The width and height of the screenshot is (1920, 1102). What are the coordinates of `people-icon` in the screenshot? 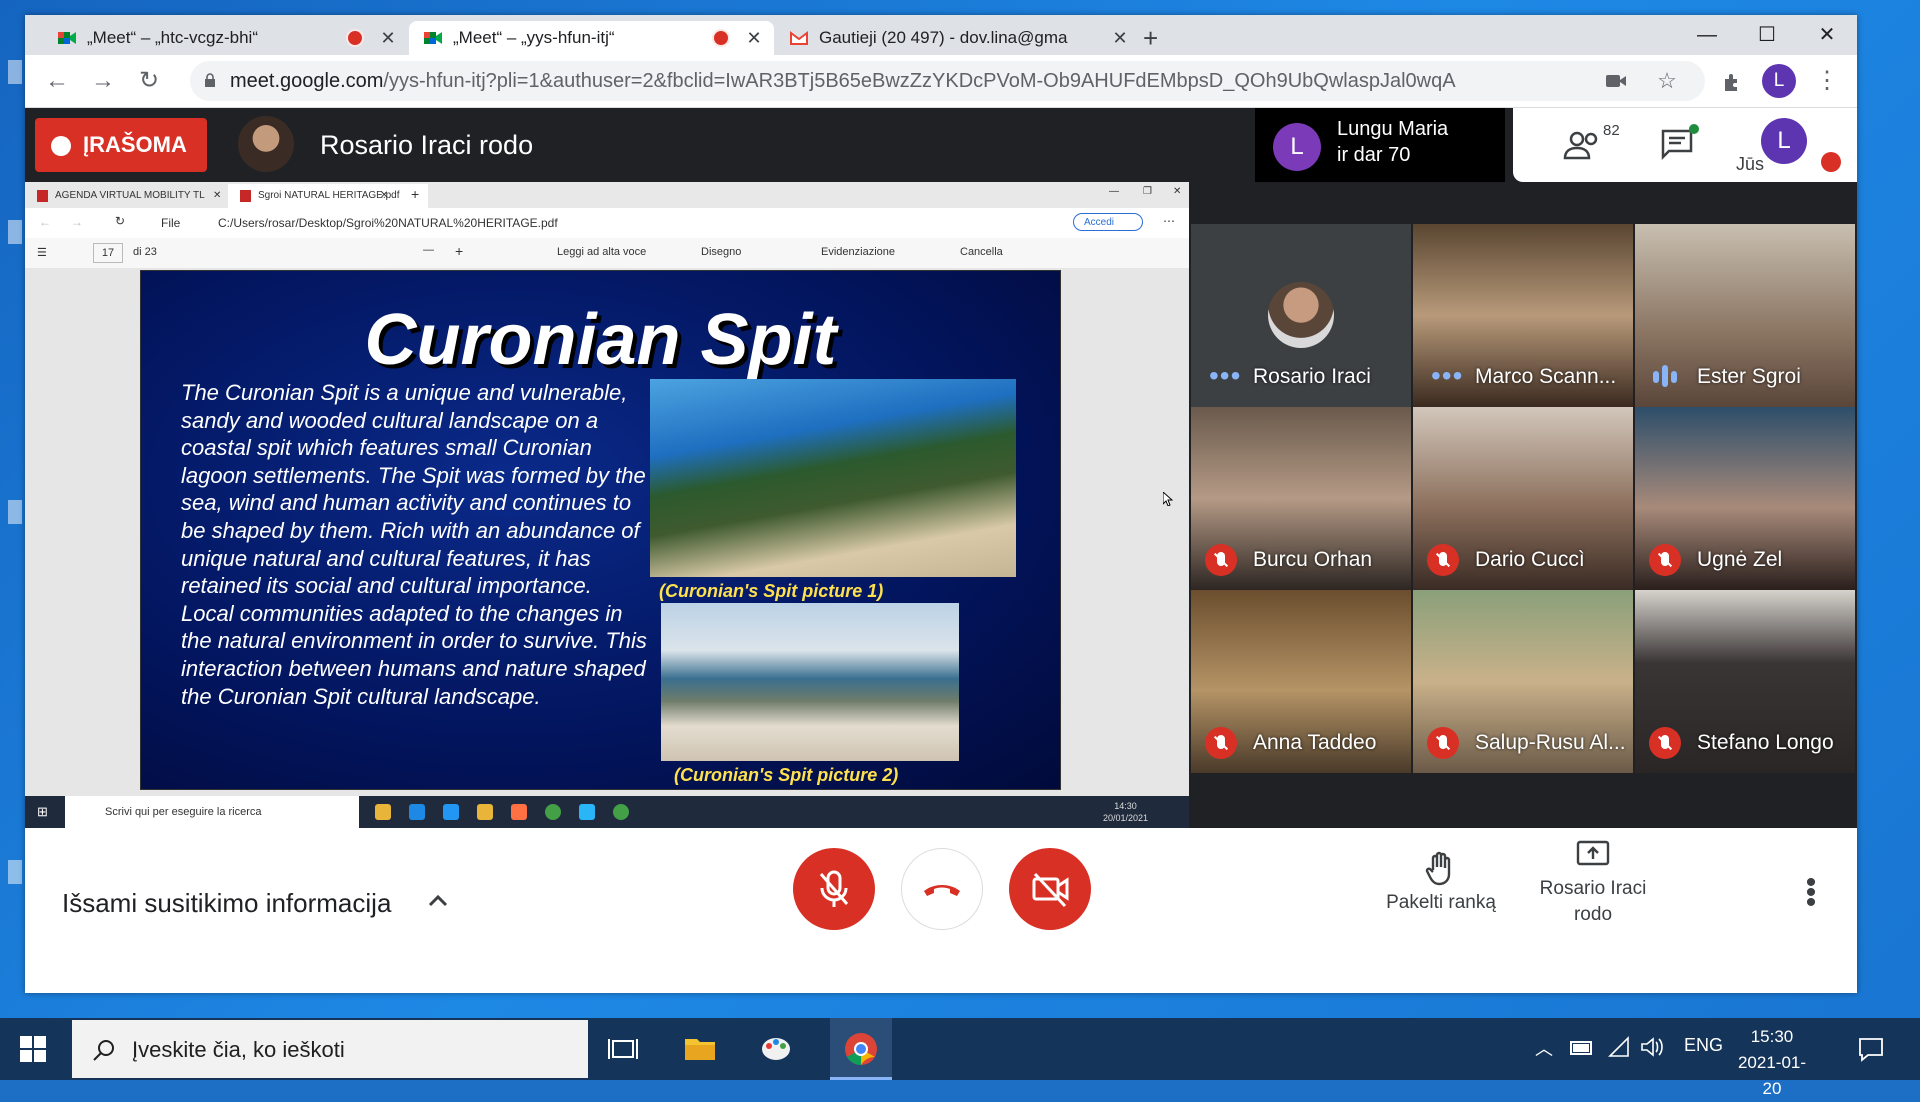 It's located at (1583, 145).